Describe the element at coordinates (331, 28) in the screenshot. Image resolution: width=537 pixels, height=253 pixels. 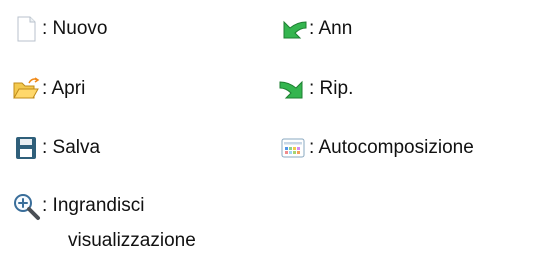
I see `legend-label-undo: : Ann` at that location.